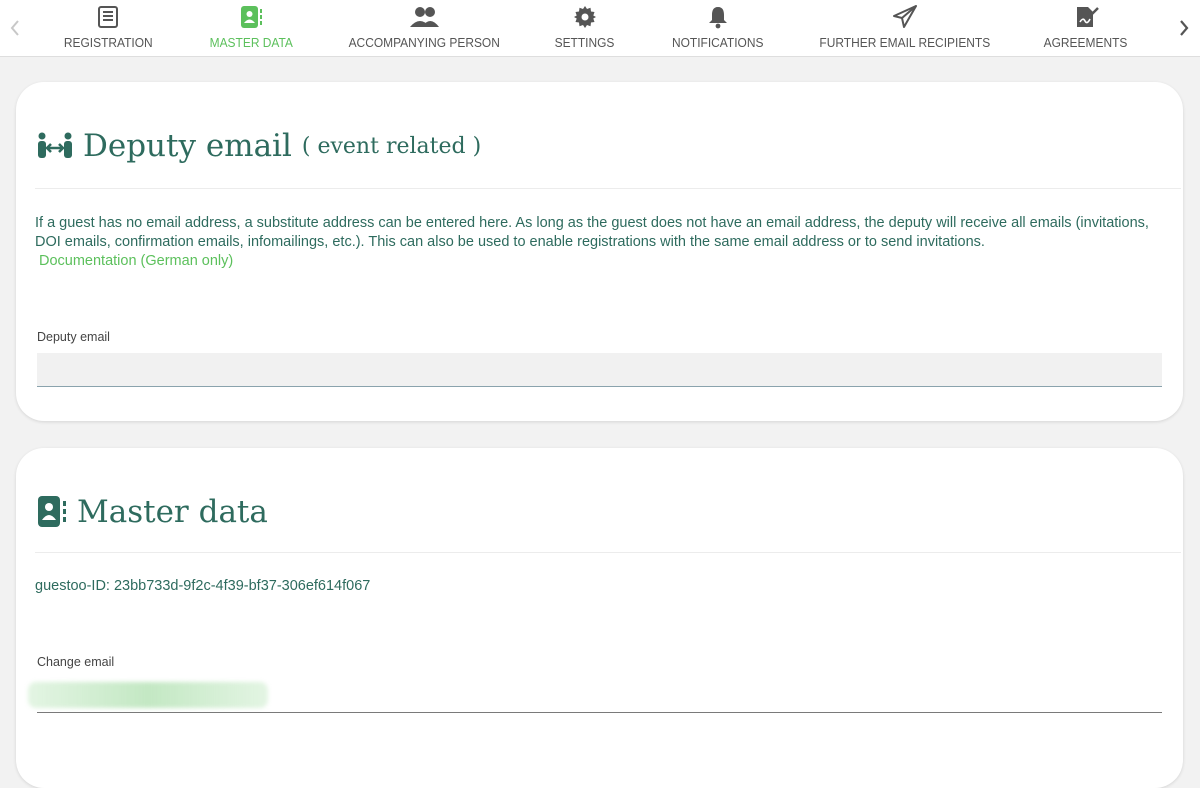 This screenshot has height=788, width=1200. Describe the element at coordinates (585, 42) in the screenshot. I see `tab-settings-label: SETTINGS` at that location.